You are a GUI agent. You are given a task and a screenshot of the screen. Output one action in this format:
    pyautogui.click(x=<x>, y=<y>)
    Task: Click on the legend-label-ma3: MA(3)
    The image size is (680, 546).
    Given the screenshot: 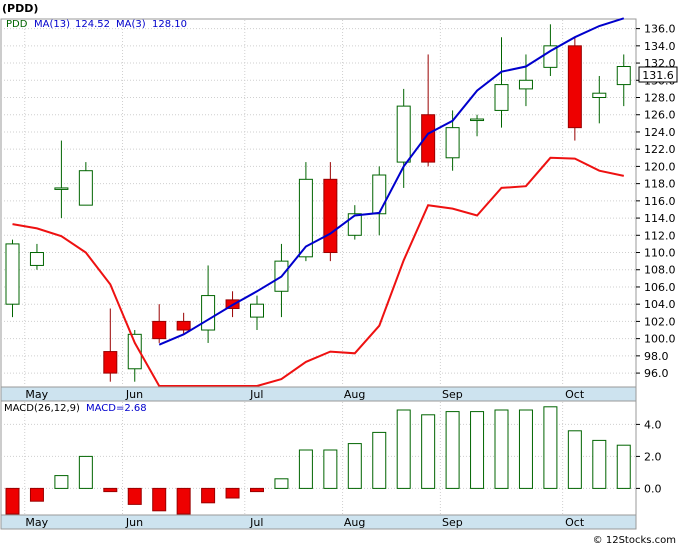 What is the action you would take?
    pyautogui.click(x=131, y=24)
    